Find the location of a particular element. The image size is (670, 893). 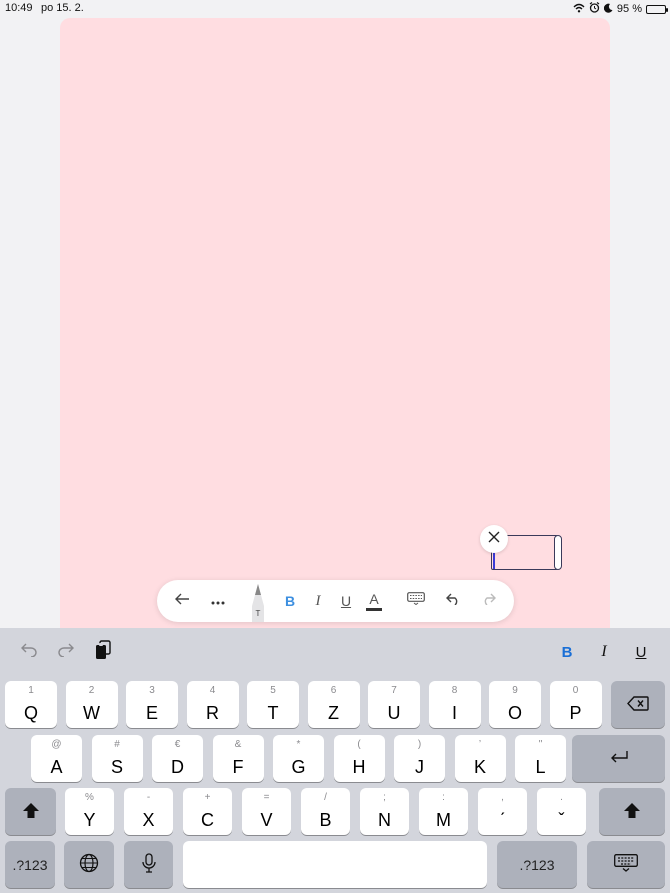

close-text-box-button is located at coordinates (494, 539).